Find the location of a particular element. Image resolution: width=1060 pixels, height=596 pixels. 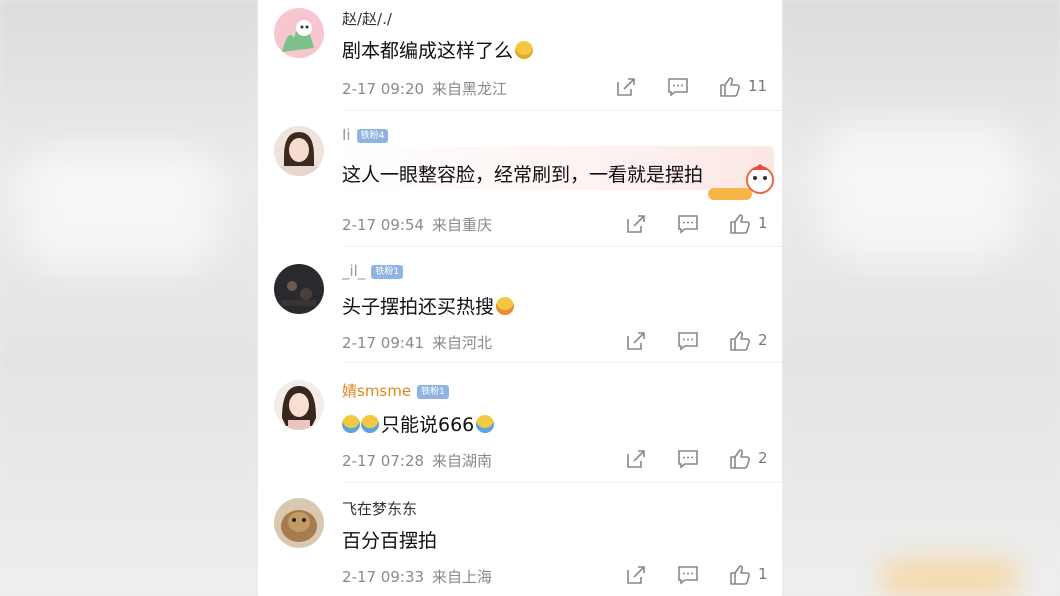

username-text: Ii is located at coordinates (346, 135).